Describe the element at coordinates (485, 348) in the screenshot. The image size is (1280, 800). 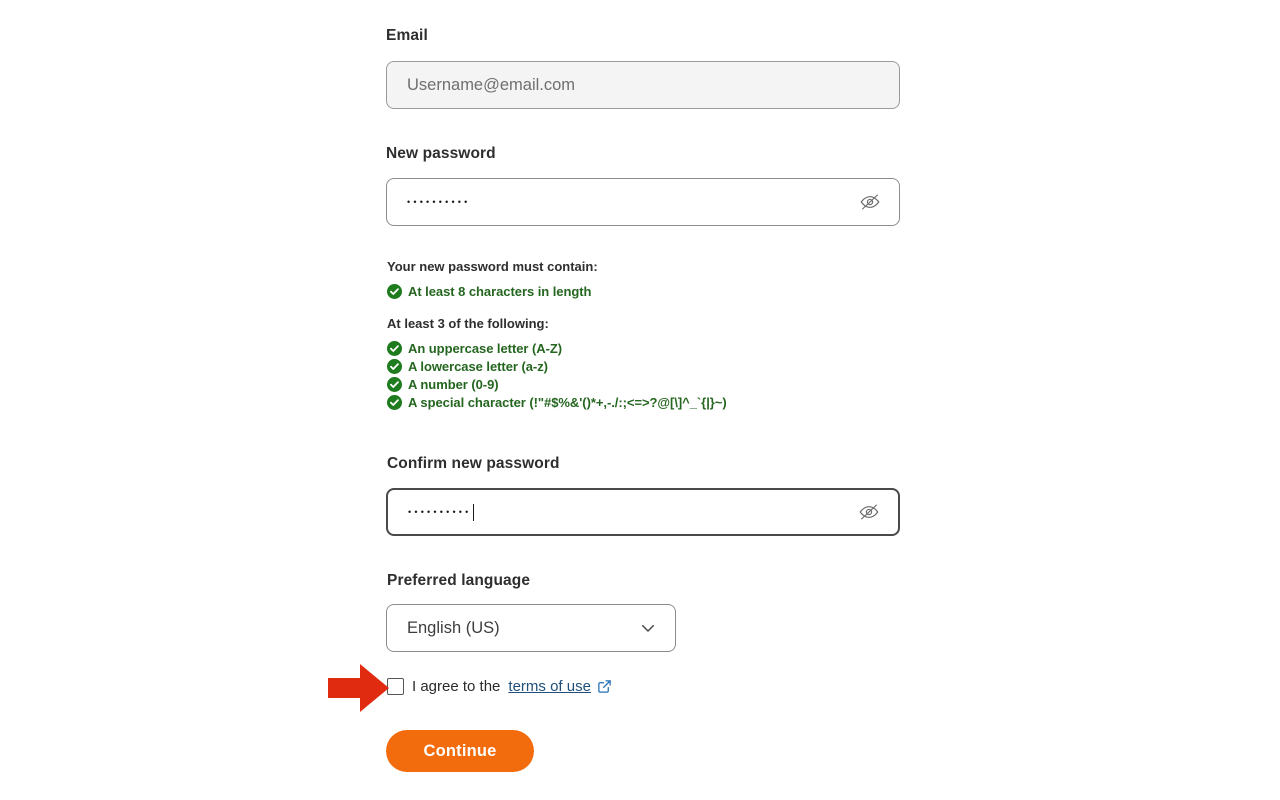
I see `password-rule-label: An uppercase letter (A-Z)` at that location.